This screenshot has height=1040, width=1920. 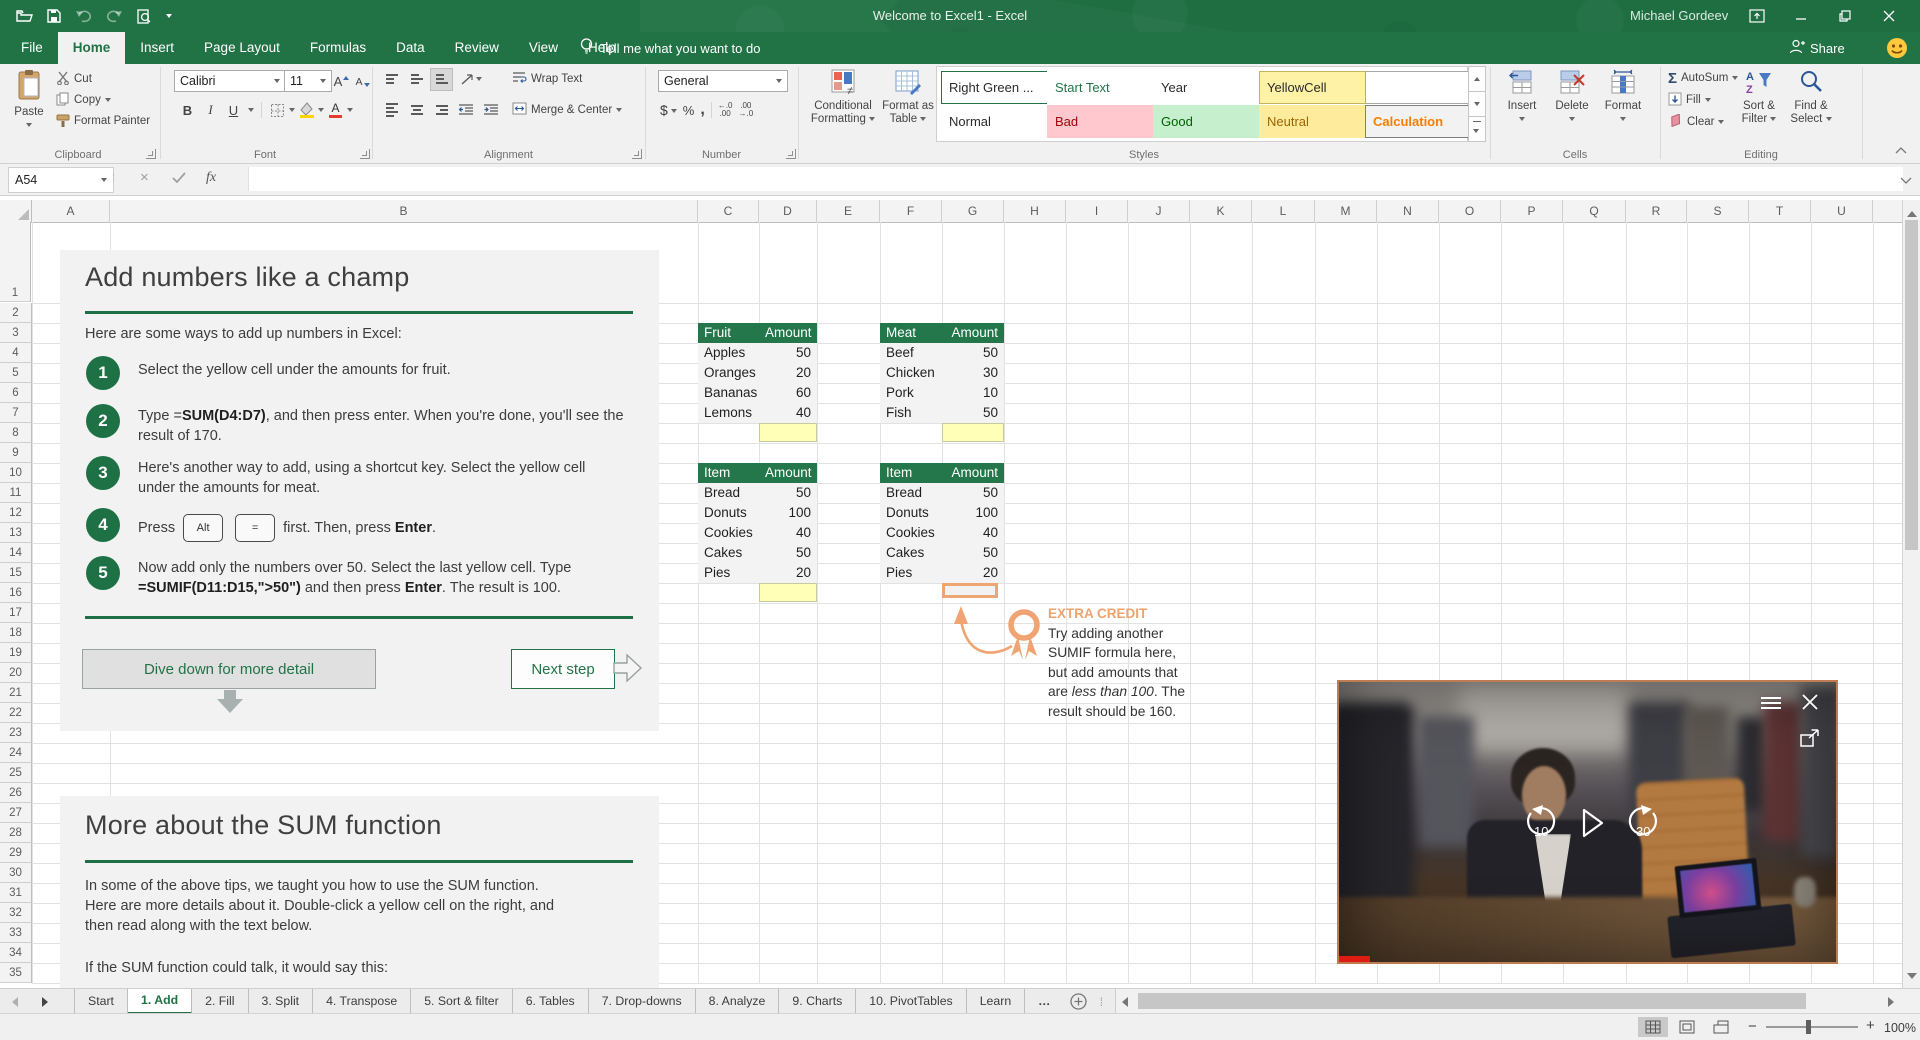 I want to click on sheet-nav-right-icon, so click(x=45, y=1001).